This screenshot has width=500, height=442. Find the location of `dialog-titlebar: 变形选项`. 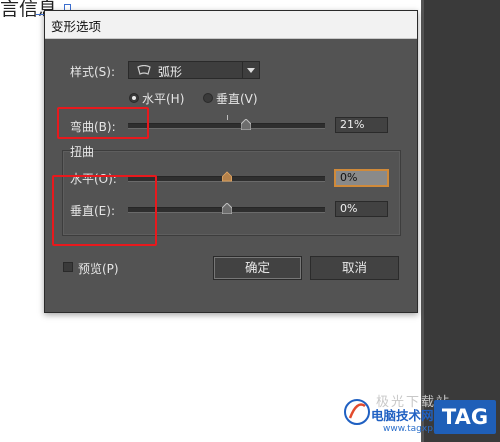

dialog-titlebar: 变形选项 is located at coordinates (231, 25).